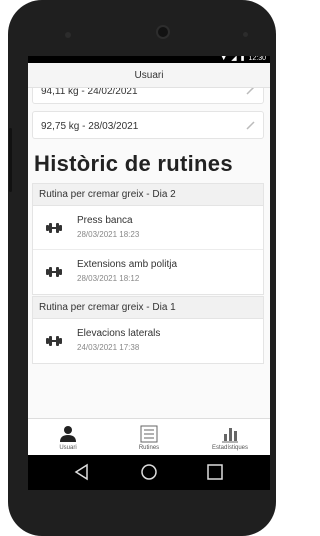  I want to click on home-icon, so click(149, 472).